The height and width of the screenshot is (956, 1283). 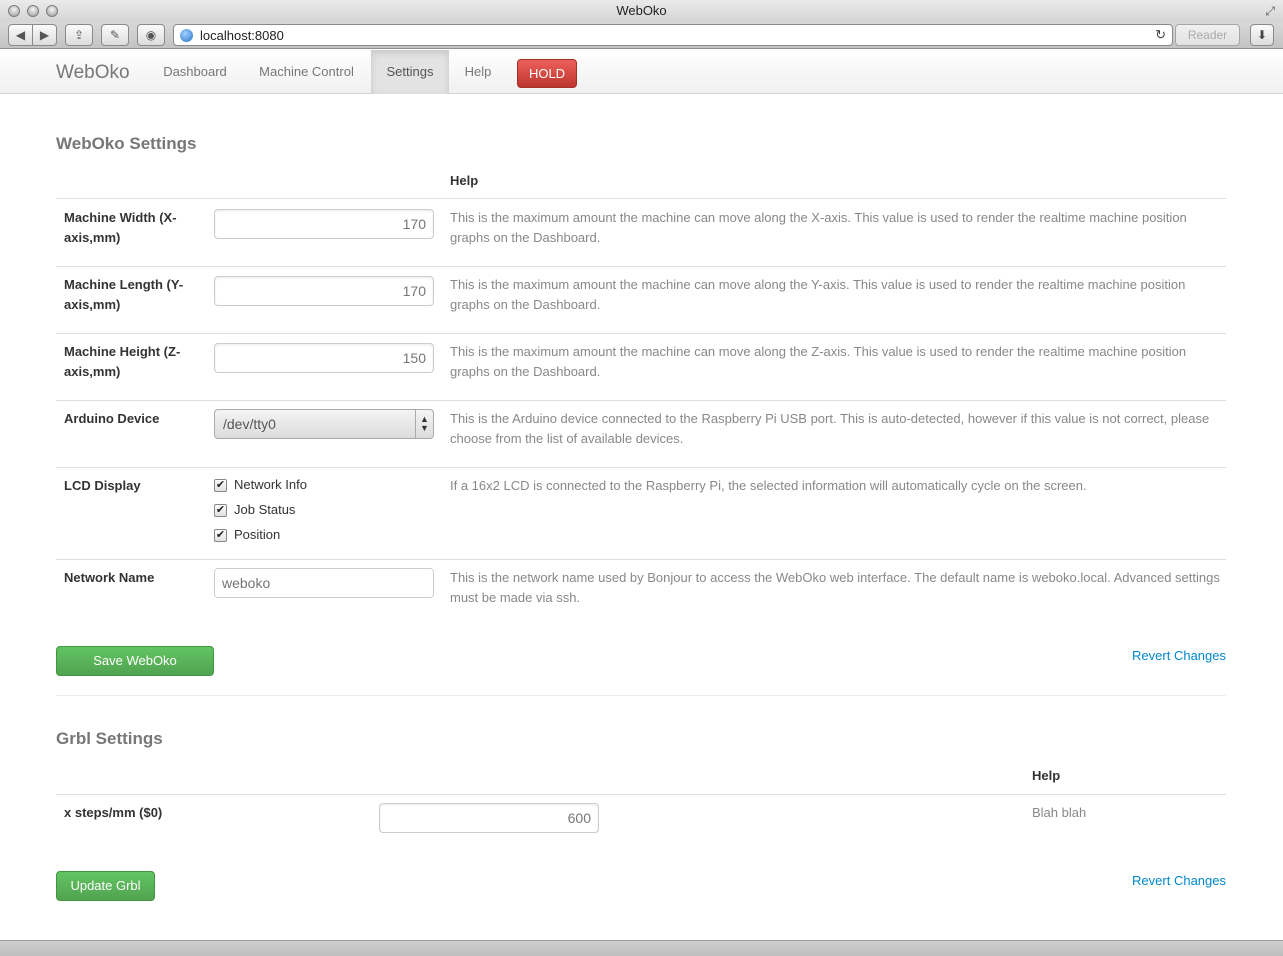 What do you see at coordinates (33, 11) in the screenshot?
I see `minimize-window-icon` at bounding box center [33, 11].